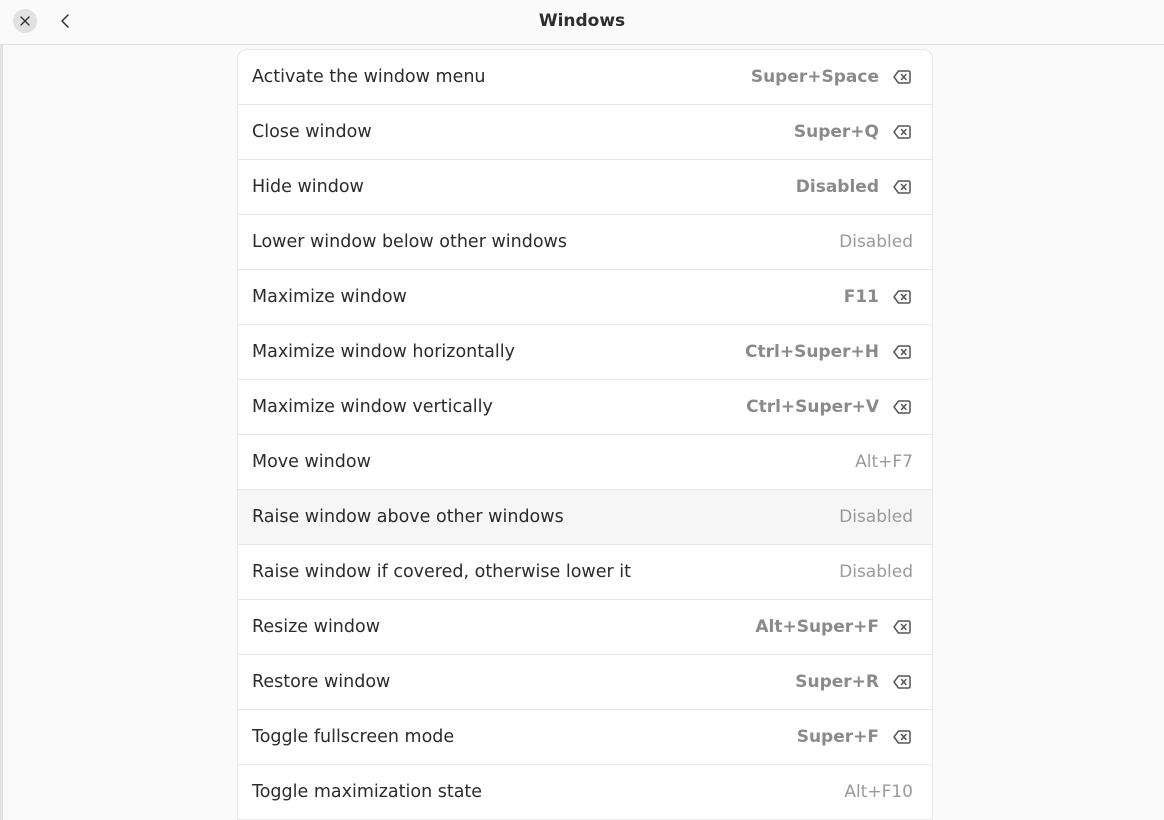 Image resolution: width=1164 pixels, height=820 pixels. I want to click on back-button, so click(65, 21).